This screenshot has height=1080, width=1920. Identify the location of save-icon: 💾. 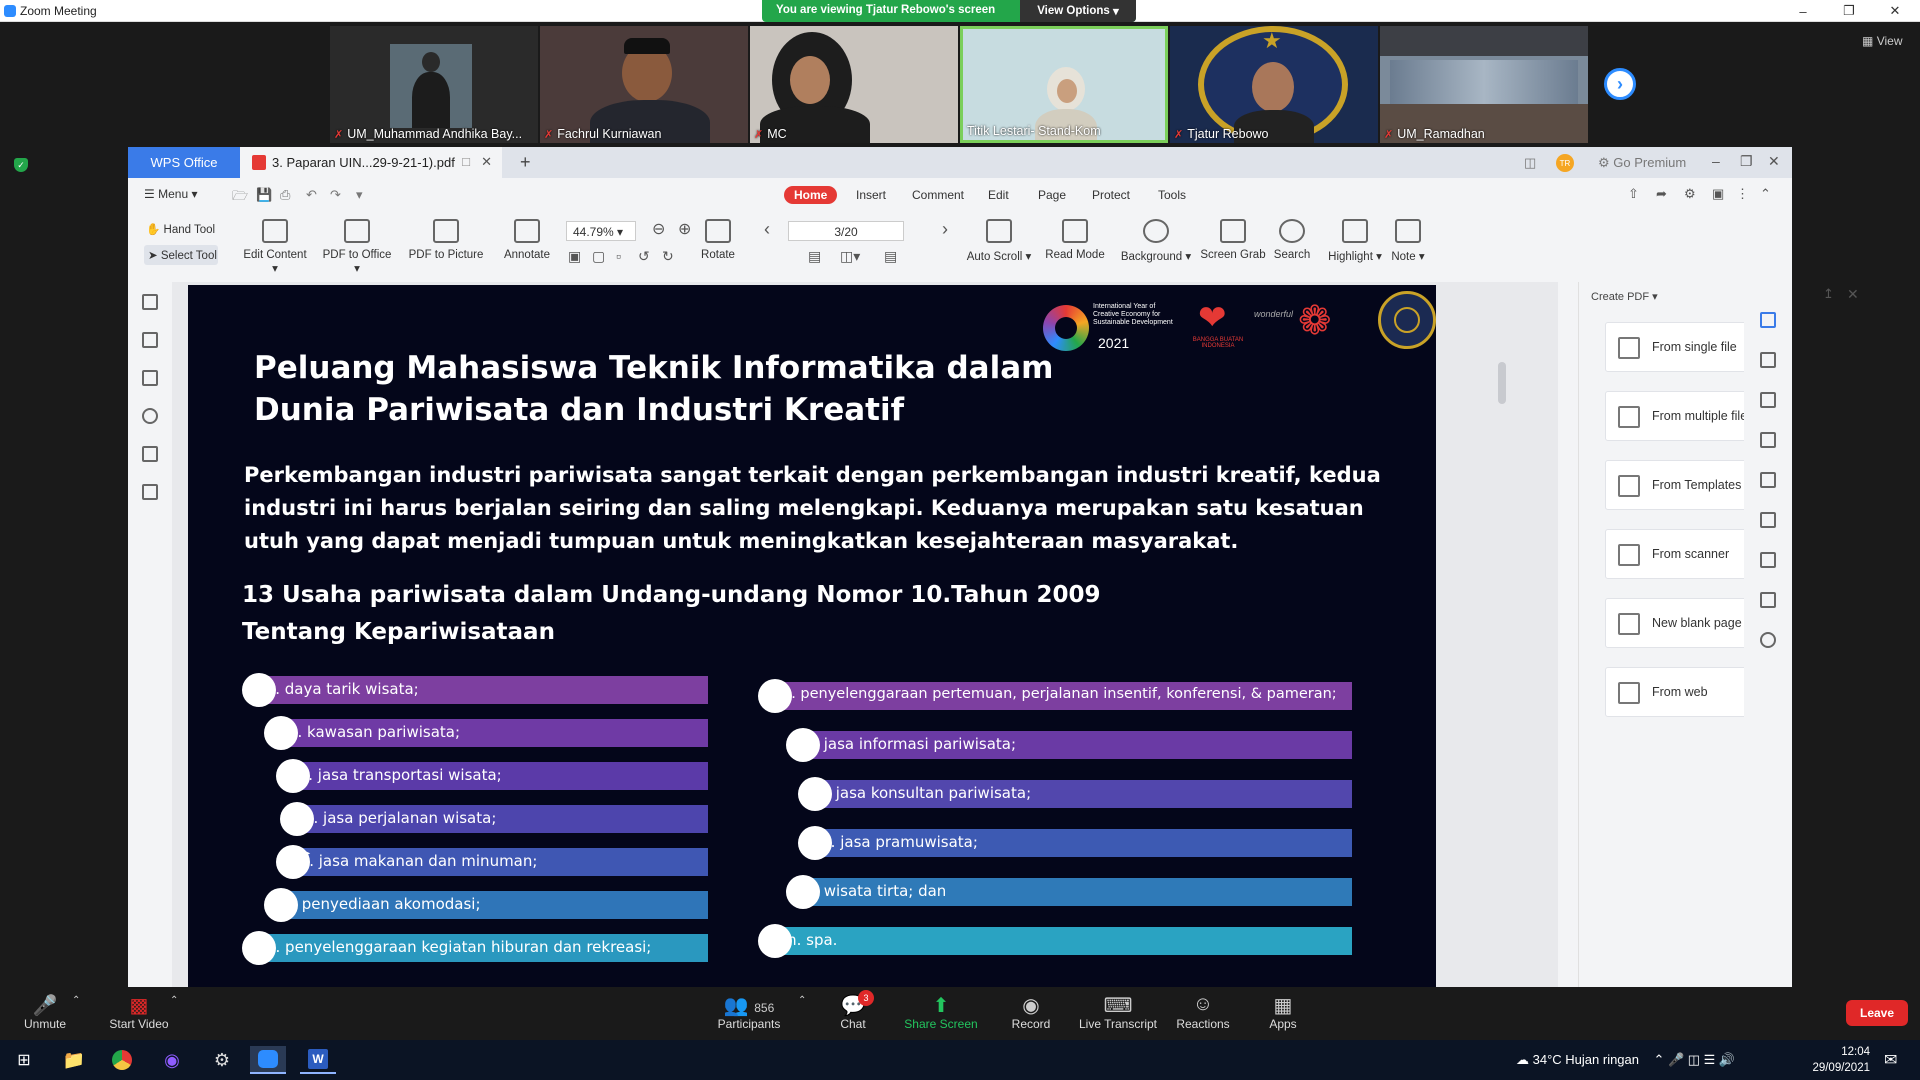
(264, 195).